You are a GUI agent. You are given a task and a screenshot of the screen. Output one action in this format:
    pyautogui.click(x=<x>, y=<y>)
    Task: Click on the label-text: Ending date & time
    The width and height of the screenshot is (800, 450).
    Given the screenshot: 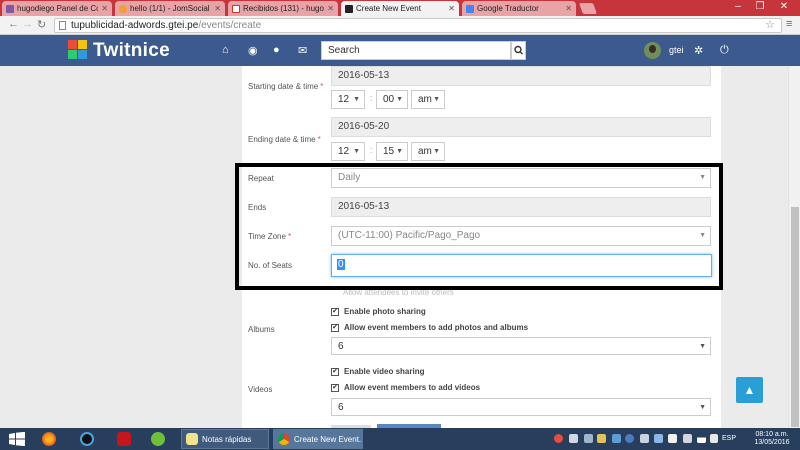 What is the action you would take?
    pyautogui.click(x=282, y=139)
    